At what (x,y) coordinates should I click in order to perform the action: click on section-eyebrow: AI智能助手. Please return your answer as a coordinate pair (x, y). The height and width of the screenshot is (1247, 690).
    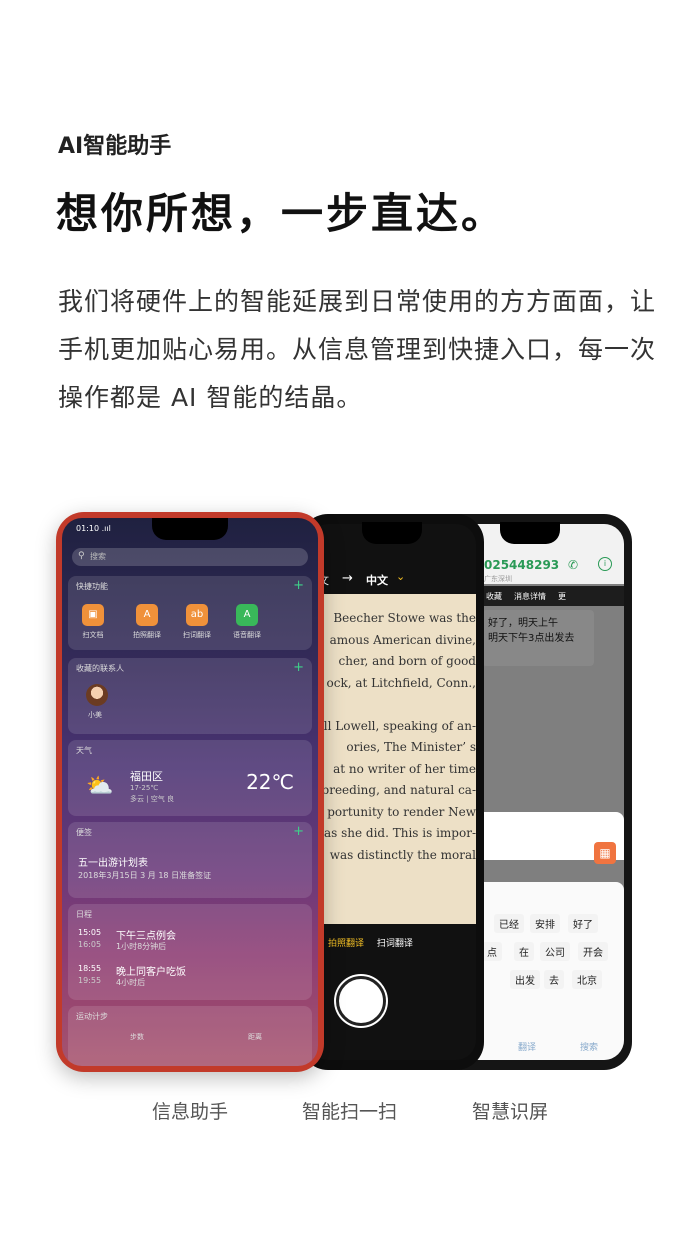
    Looking at the image, I should click on (115, 146).